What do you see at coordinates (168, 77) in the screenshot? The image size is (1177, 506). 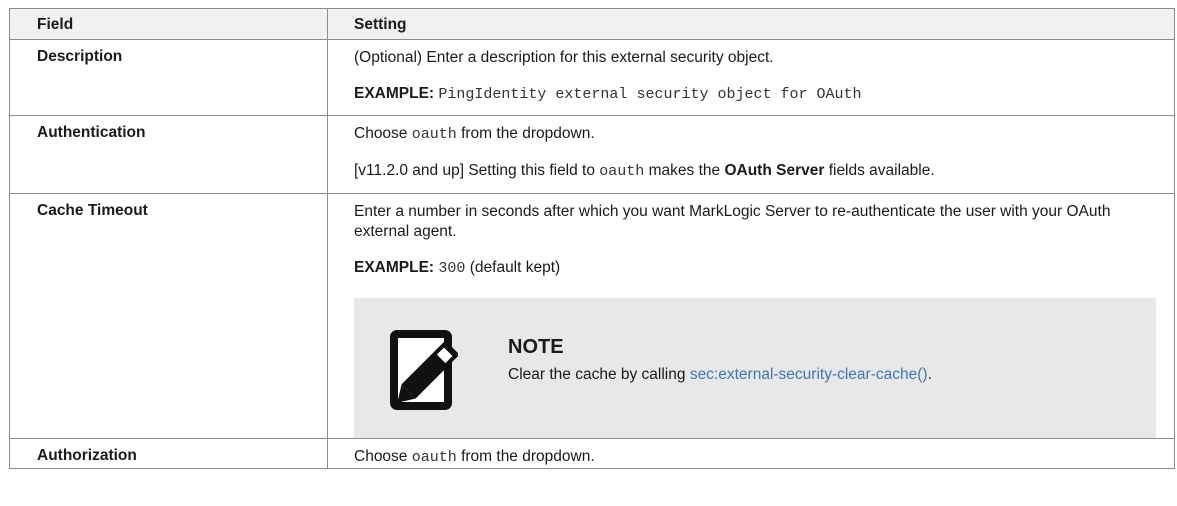 I see `field-name: Description` at bounding box center [168, 77].